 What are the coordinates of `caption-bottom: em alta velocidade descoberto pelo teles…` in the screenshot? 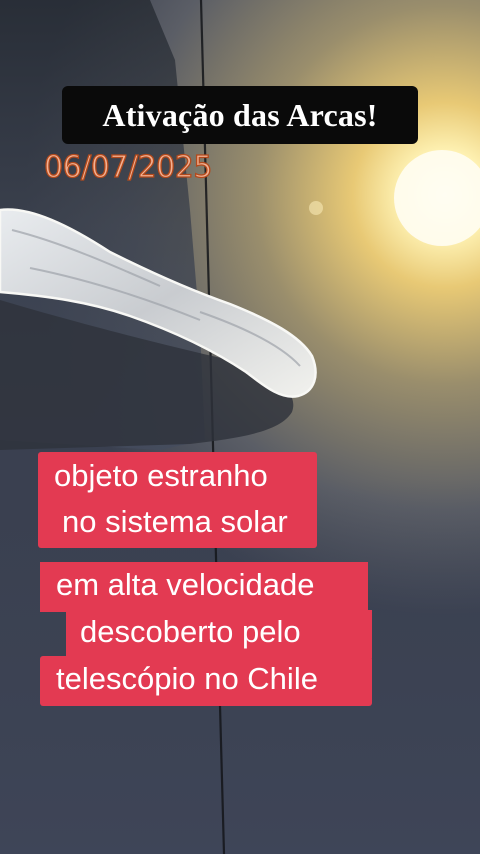 It's located at (206, 634).